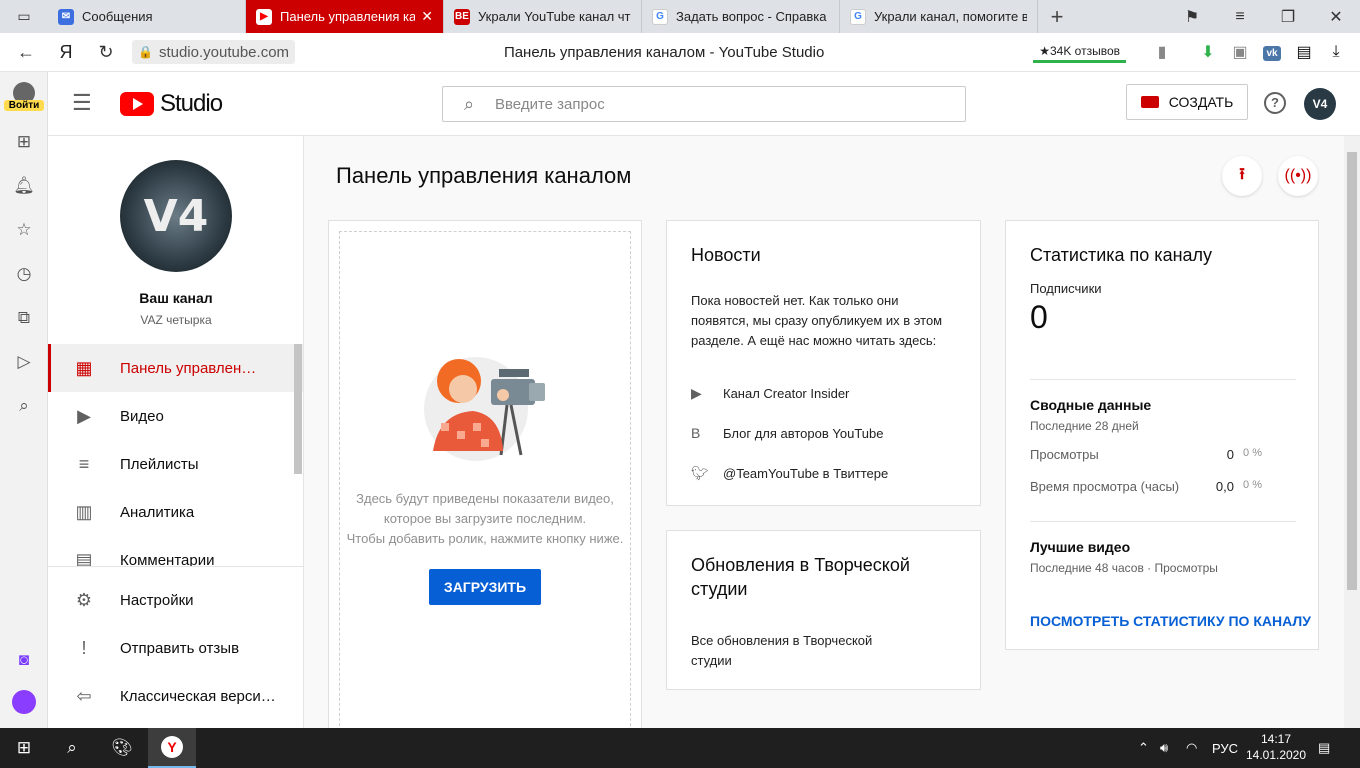 The width and height of the screenshot is (1360, 768). I want to click on collections-icon: ⧉, so click(24, 318).